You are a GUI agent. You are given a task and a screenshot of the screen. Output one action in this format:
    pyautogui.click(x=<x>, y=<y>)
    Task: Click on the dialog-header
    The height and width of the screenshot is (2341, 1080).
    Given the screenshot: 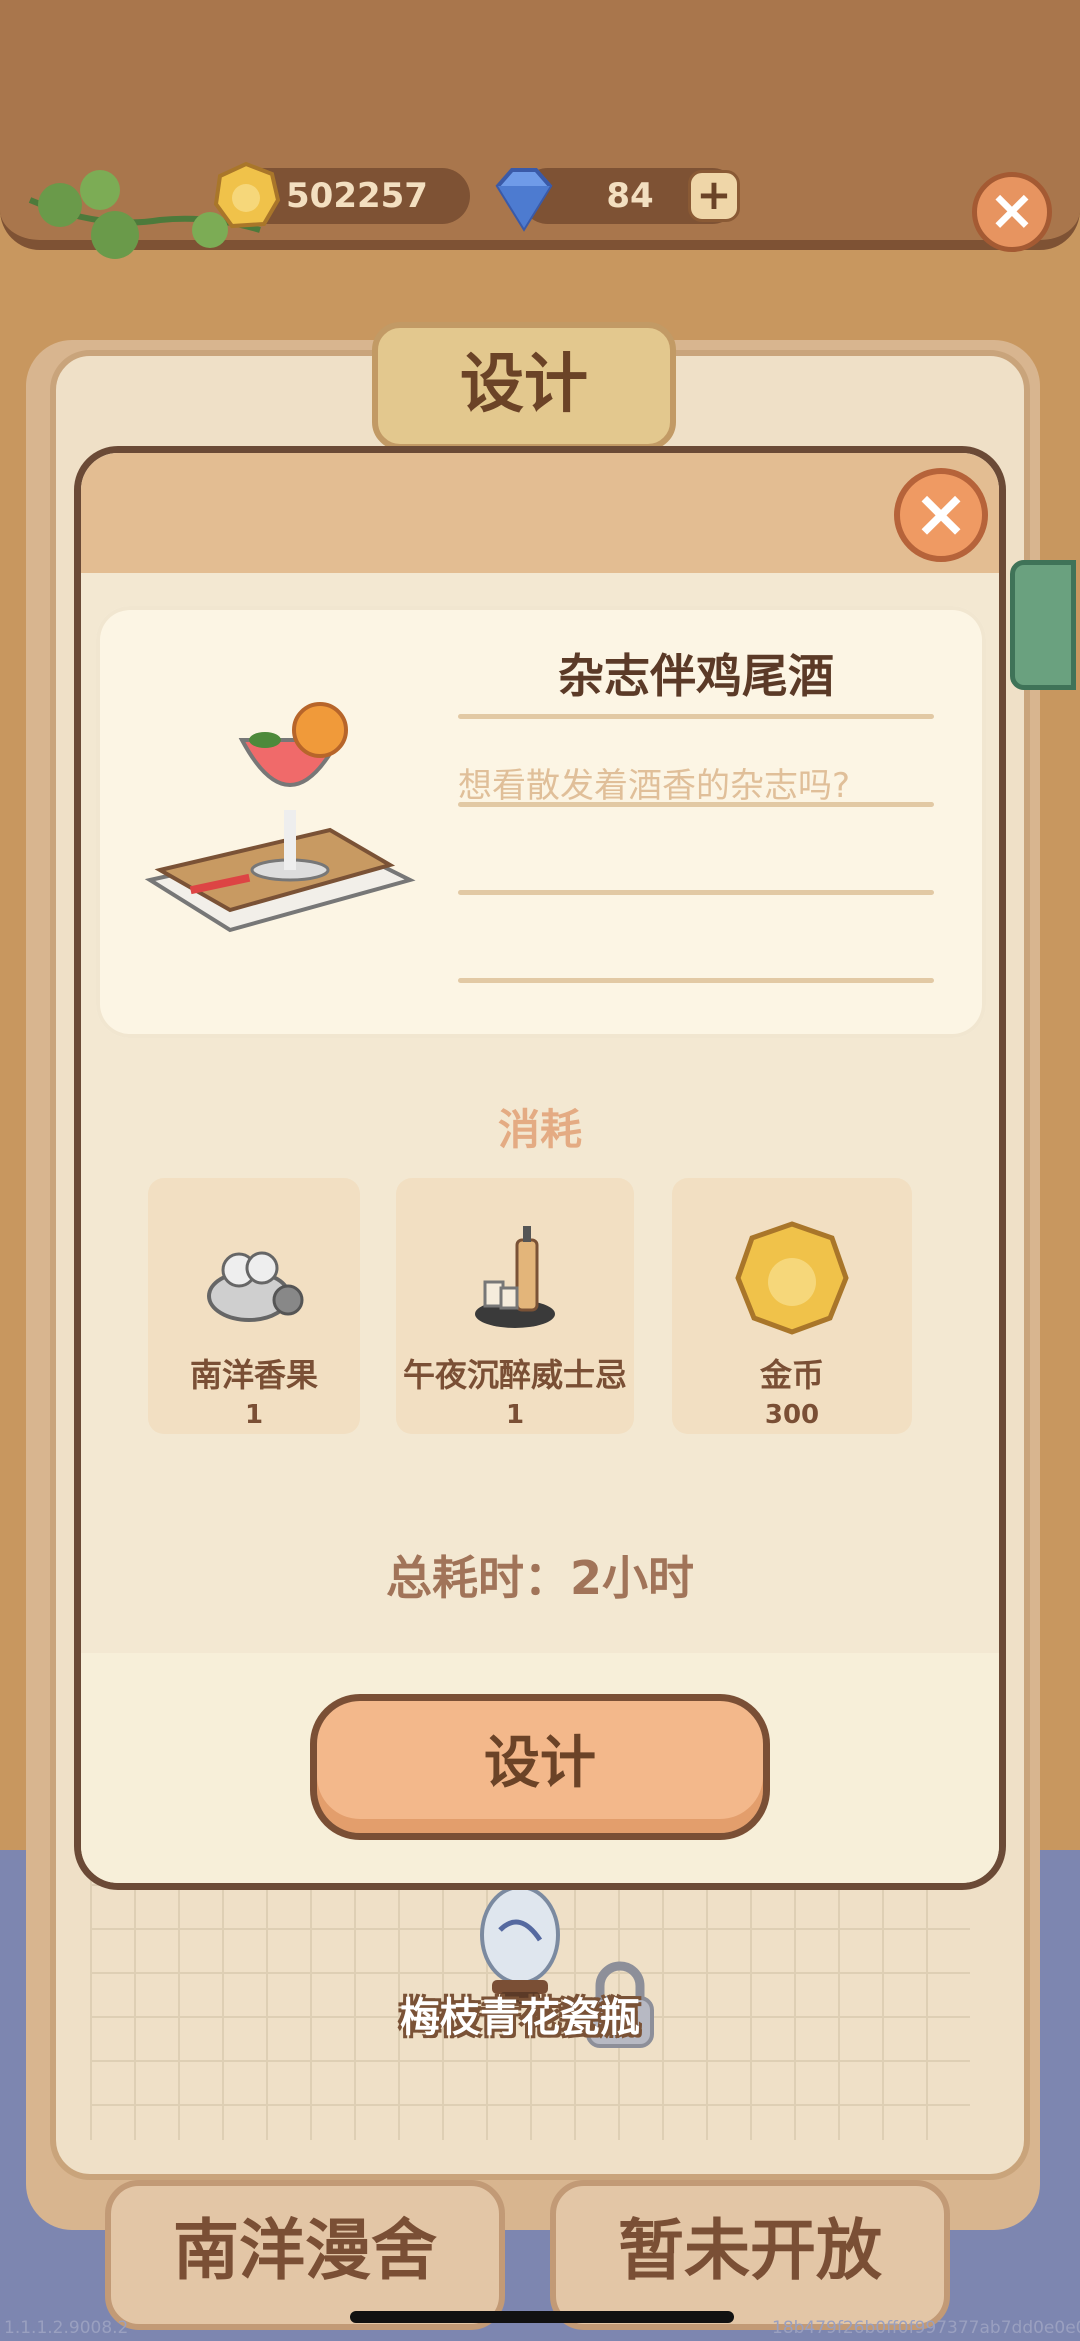 What is the action you would take?
    pyautogui.click(x=540, y=513)
    